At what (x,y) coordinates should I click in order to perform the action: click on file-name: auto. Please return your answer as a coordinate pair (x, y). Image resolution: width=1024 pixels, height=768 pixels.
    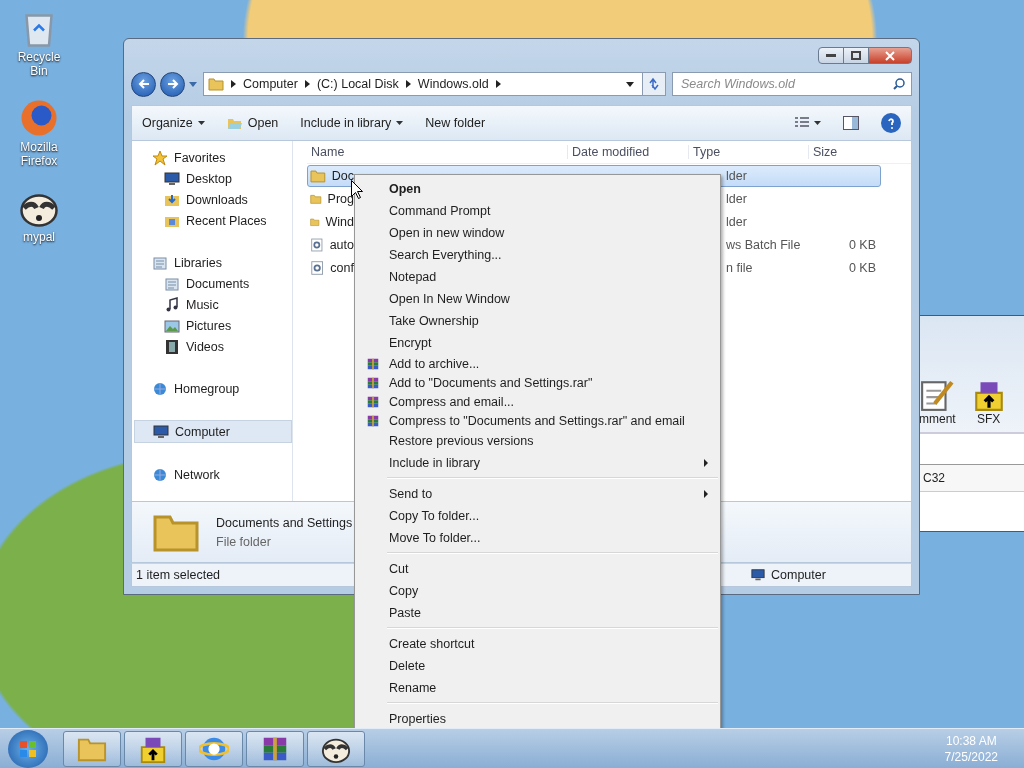
    Looking at the image, I should click on (341, 245).